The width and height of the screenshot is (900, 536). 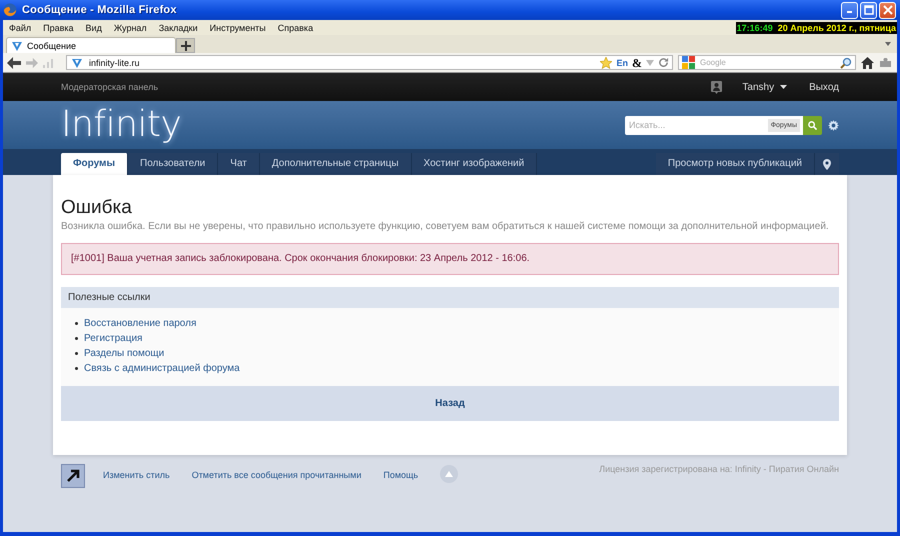 I want to click on panel-header: Полезные ссылки, so click(x=450, y=297).